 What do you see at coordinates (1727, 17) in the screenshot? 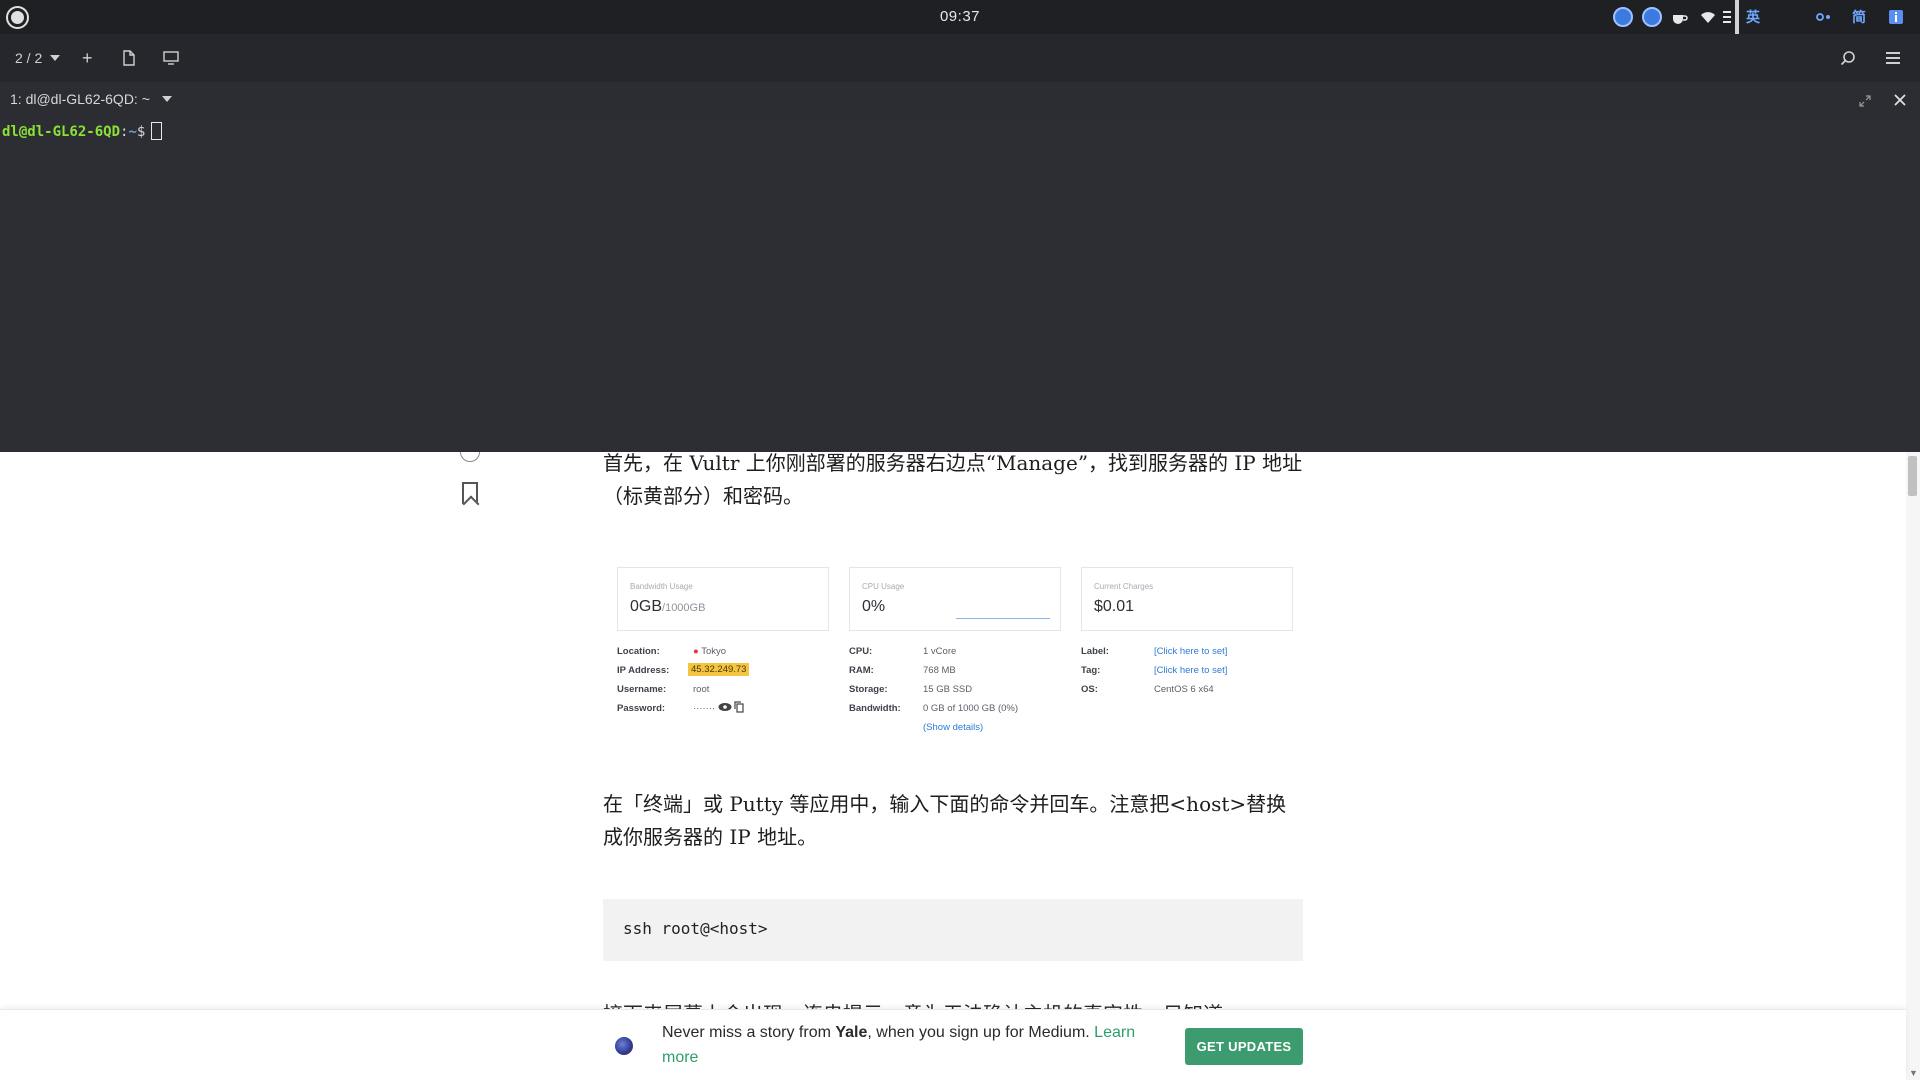
I see `menu-tray-icon` at bounding box center [1727, 17].